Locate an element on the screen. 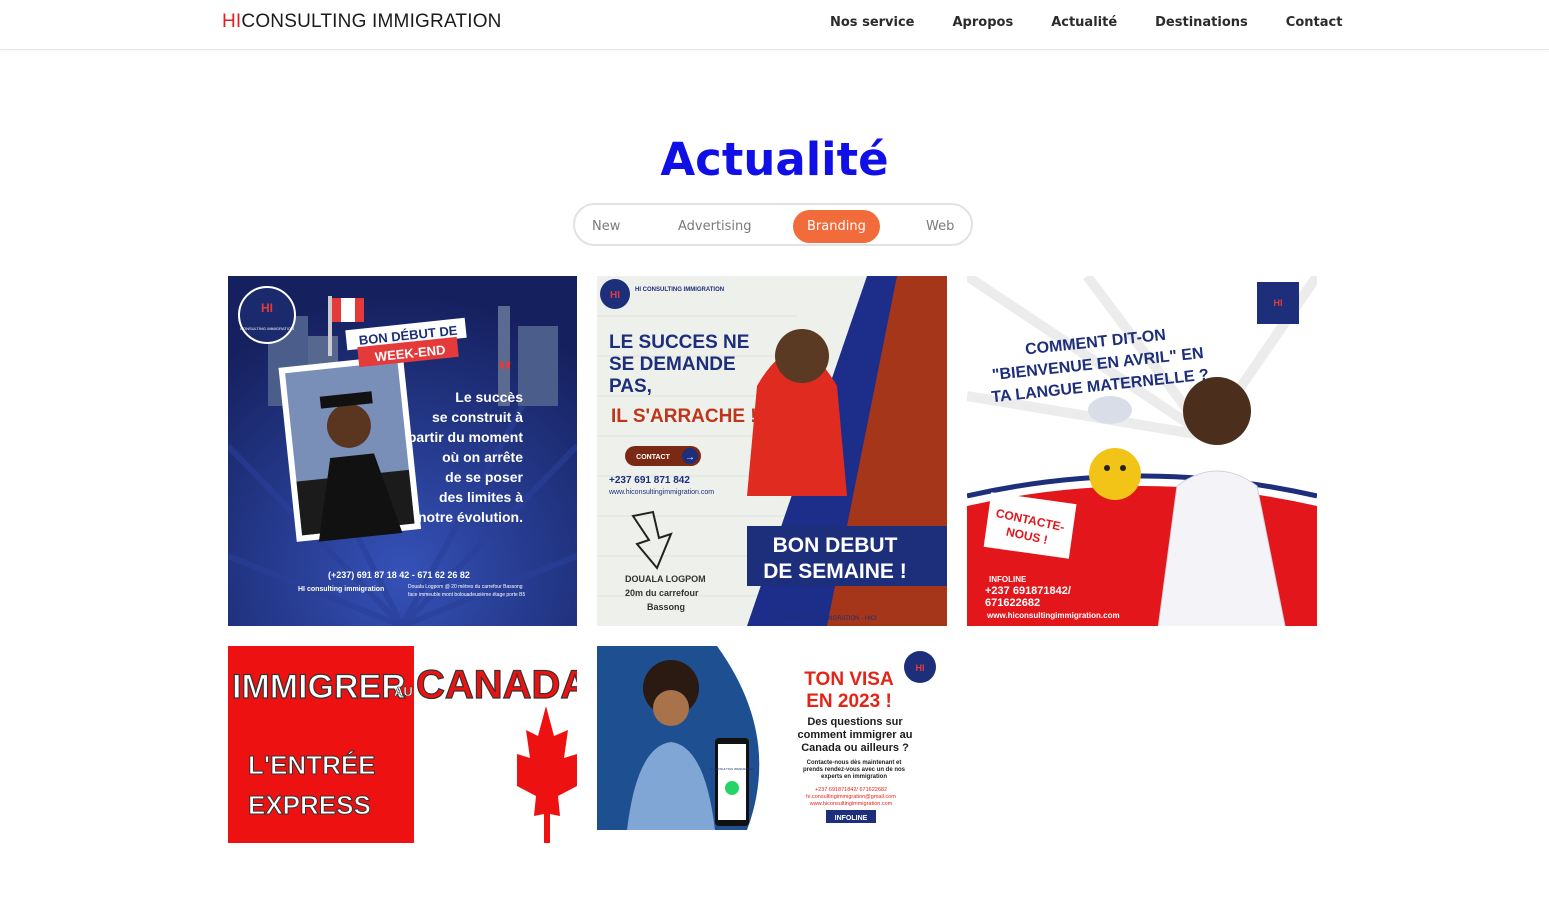  card5-email: hi.consultingimmigration@gmail.com is located at coordinates (851, 797).